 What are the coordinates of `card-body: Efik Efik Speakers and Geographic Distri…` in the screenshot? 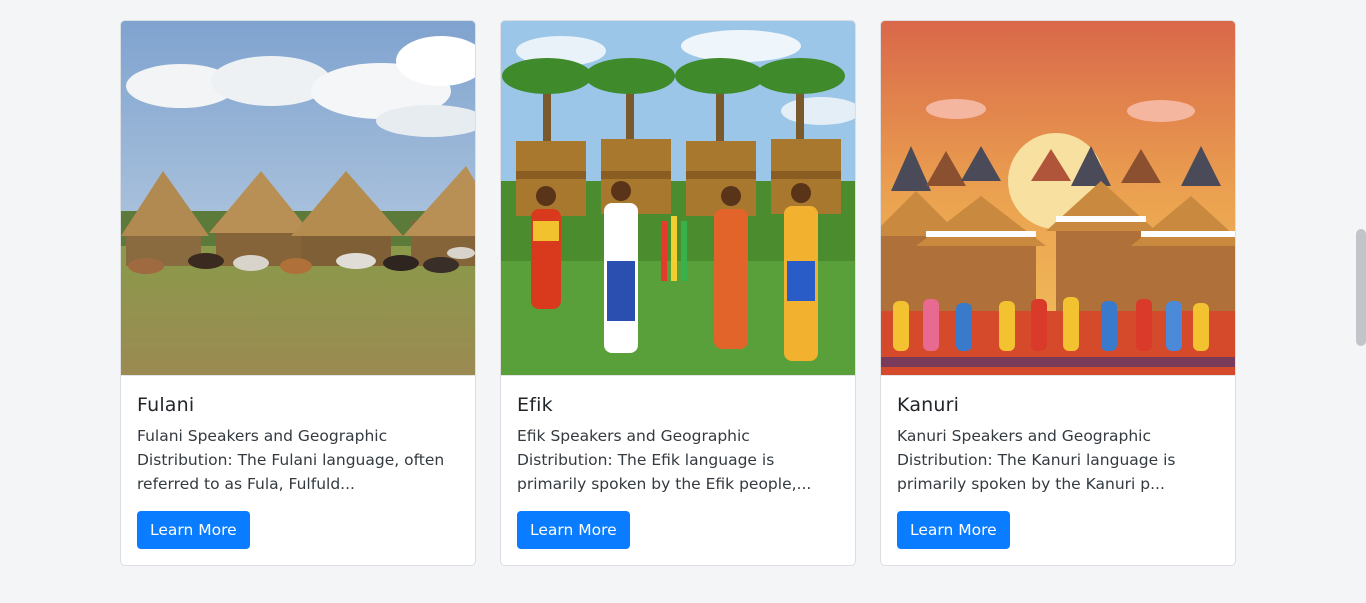 It's located at (678, 462).